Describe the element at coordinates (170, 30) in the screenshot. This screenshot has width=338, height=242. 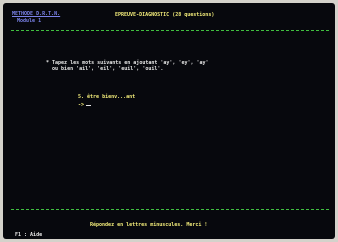
I see `top-divider` at that location.